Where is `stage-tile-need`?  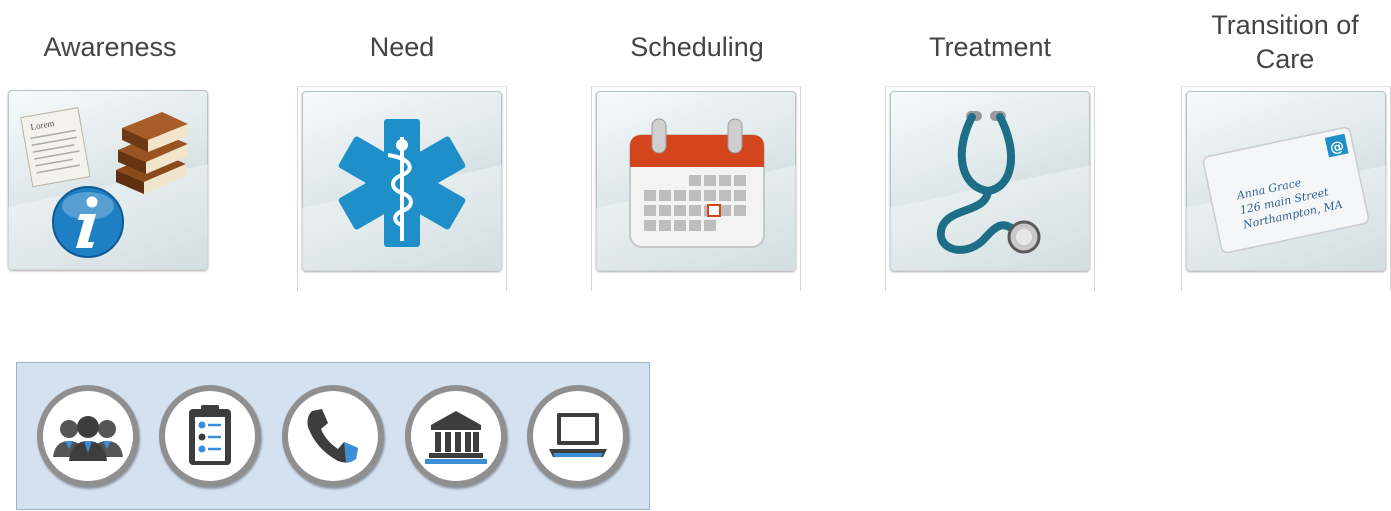 stage-tile-need is located at coordinates (402, 188).